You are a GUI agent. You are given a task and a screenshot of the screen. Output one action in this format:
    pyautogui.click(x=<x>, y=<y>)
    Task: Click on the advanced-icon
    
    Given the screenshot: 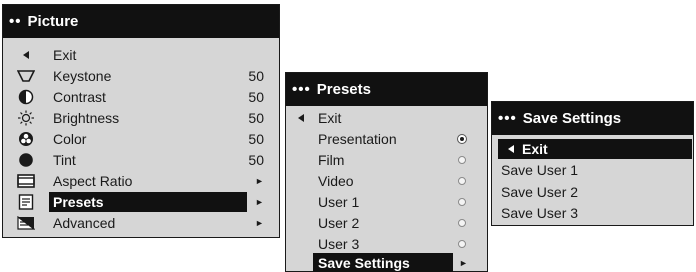 What is the action you would take?
    pyautogui.click(x=26, y=223)
    